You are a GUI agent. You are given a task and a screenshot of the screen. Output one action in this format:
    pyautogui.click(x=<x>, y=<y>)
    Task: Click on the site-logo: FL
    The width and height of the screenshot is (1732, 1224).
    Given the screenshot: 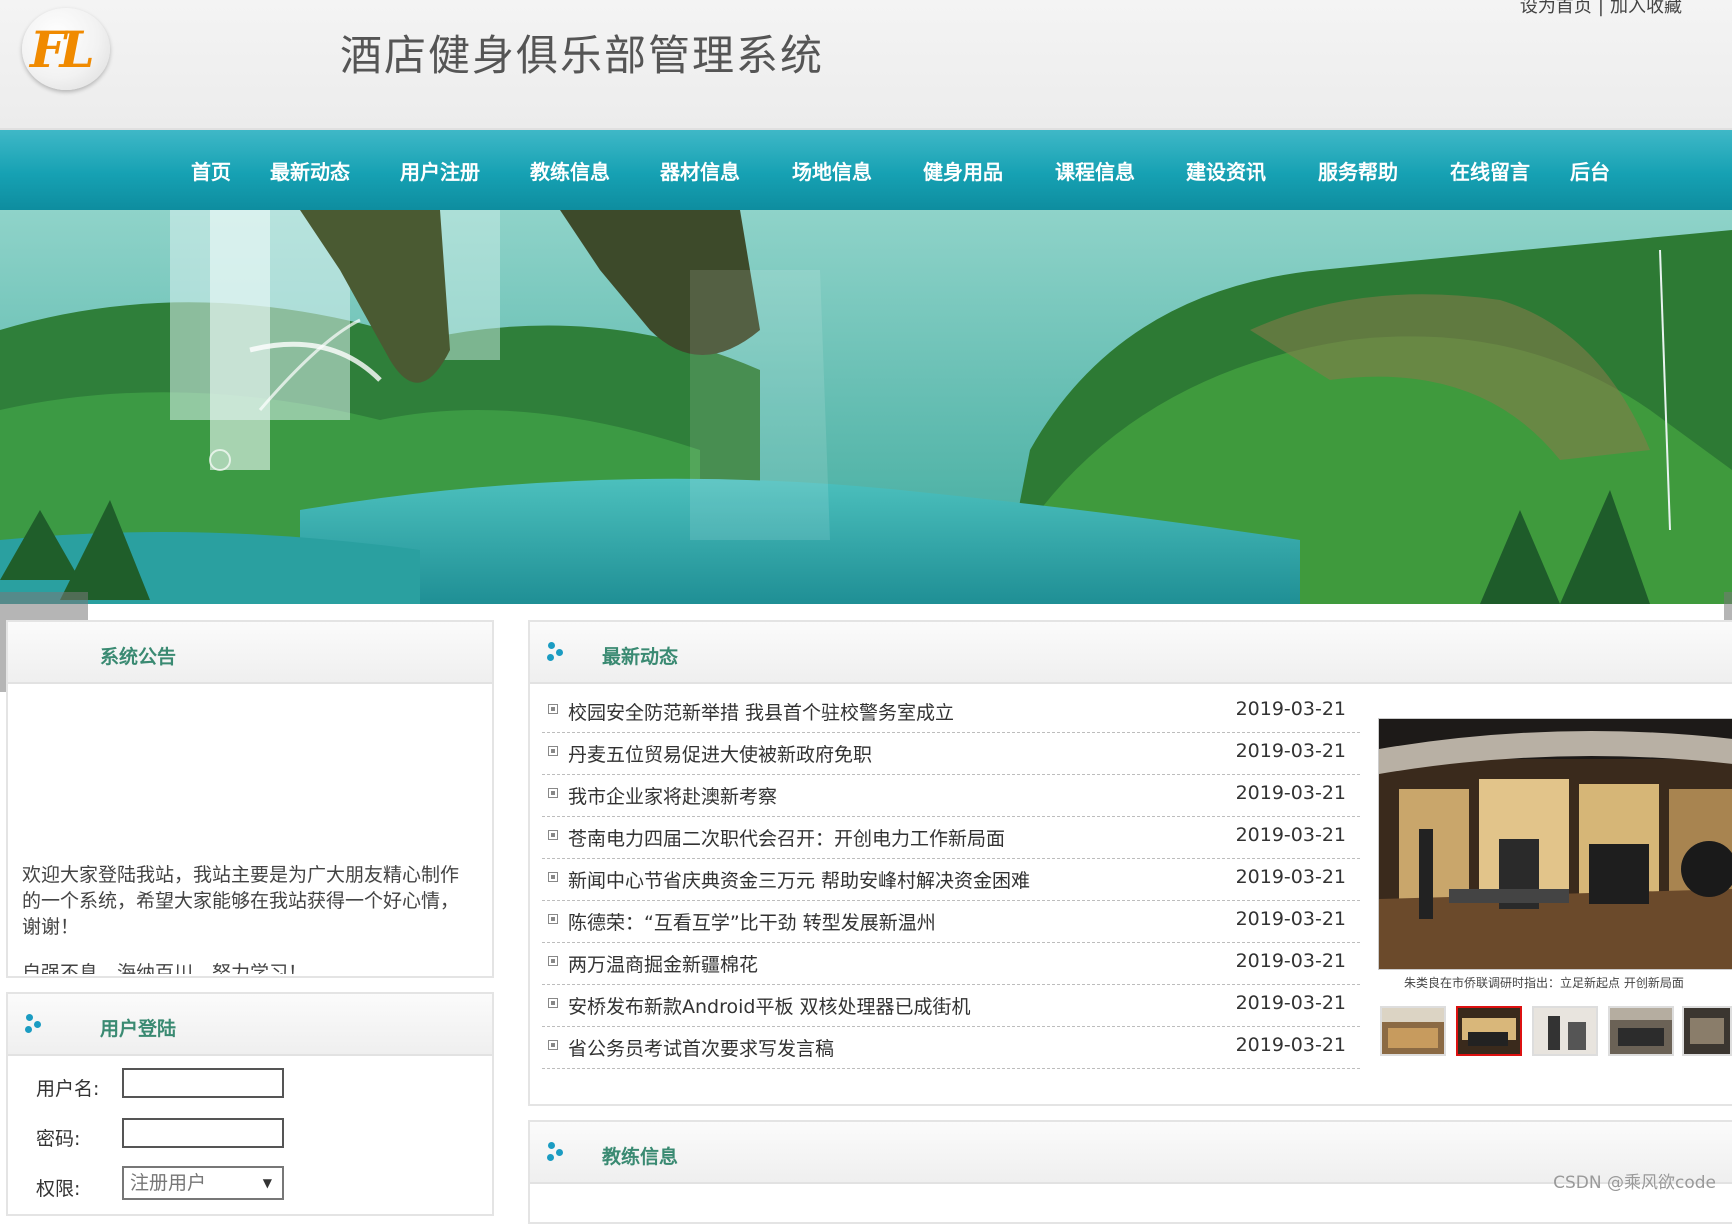 What is the action you would take?
    pyautogui.click(x=66, y=49)
    